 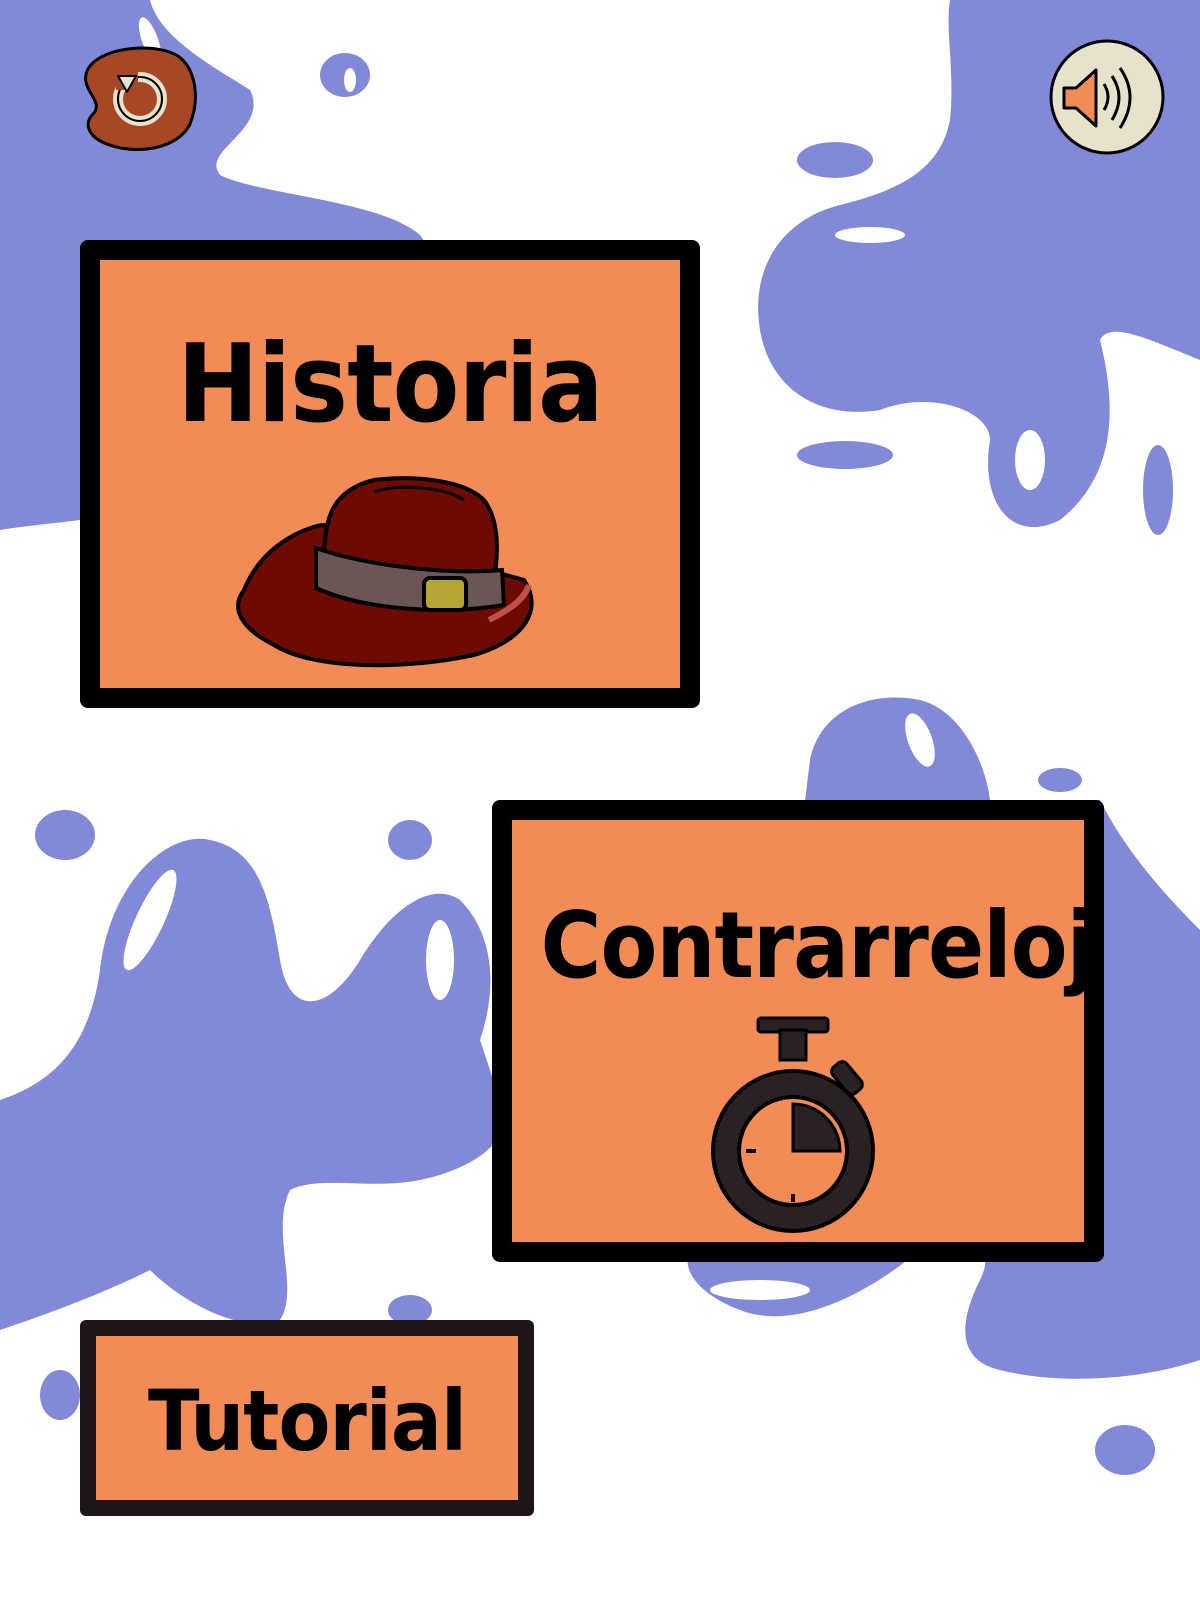 I want to click on stopwatch-icon, so click(x=793, y=1124).